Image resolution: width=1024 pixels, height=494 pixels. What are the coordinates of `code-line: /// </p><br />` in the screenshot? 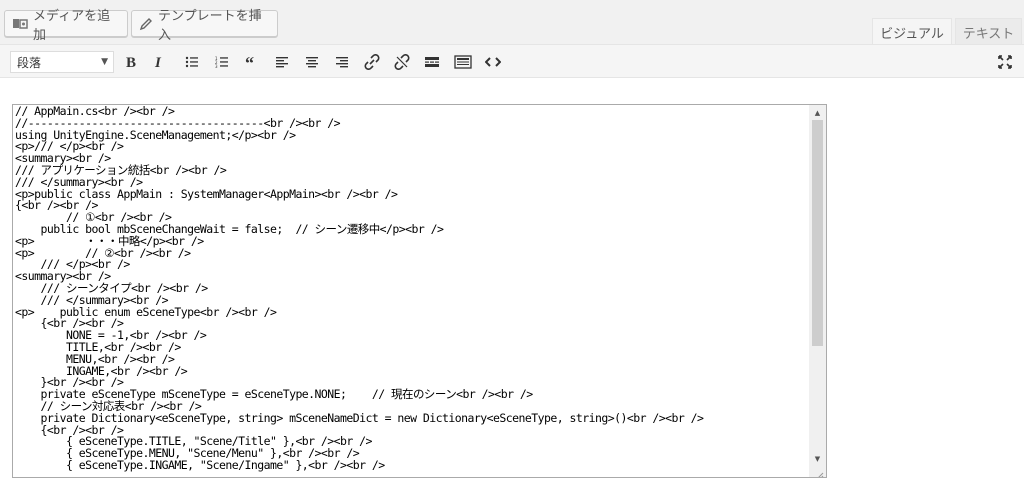 It's located at (72, 264).